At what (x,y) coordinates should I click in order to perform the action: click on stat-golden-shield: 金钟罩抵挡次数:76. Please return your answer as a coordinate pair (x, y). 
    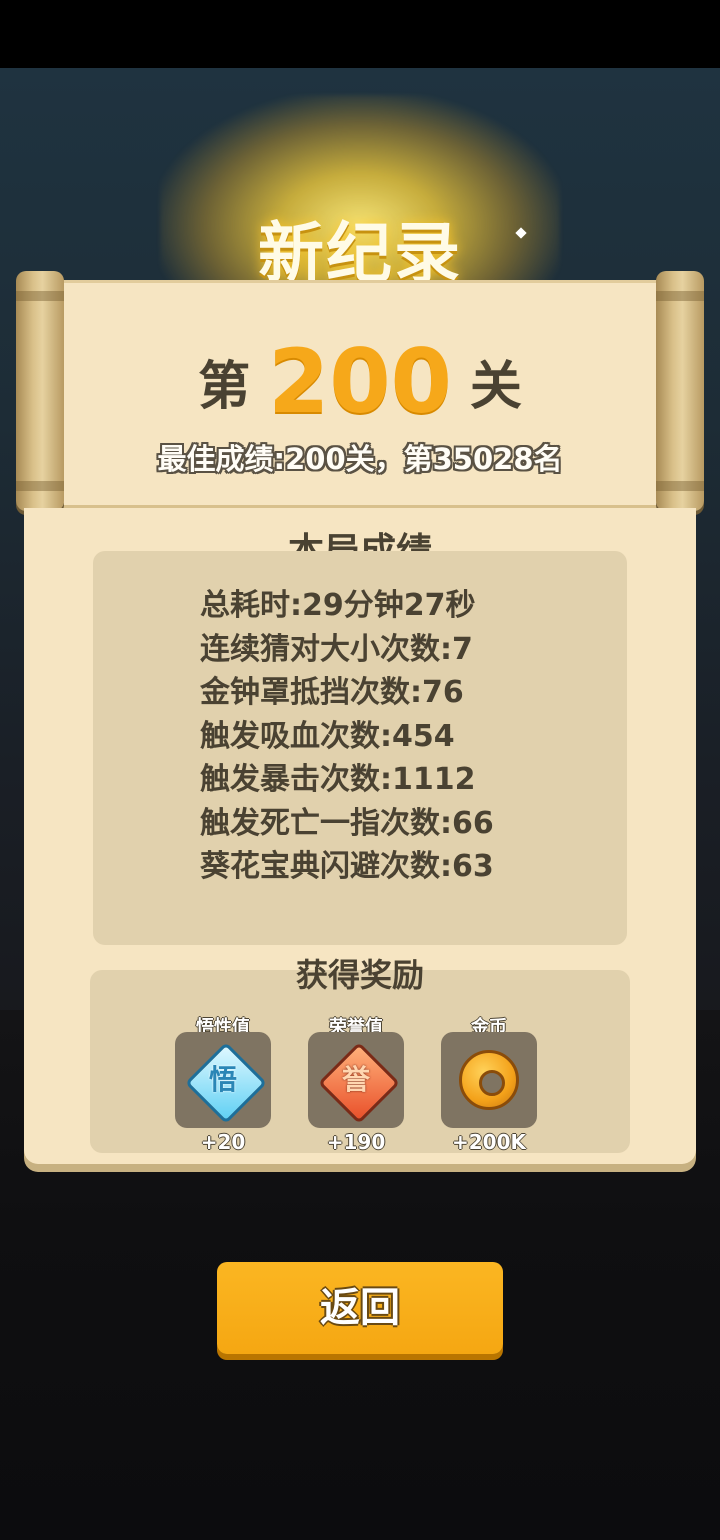
    Looking at the image, I should click on (332, 692).